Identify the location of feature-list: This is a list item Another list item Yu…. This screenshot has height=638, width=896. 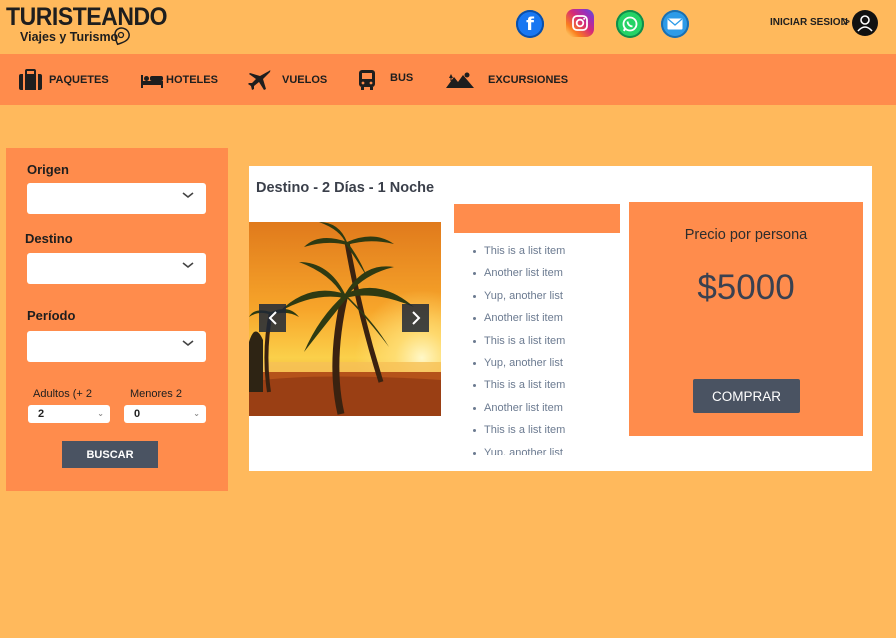
(539, 347).